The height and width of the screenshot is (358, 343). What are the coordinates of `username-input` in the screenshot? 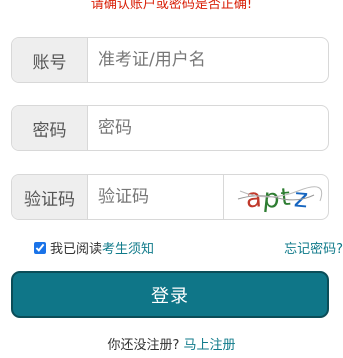 It's located at (208, 60).